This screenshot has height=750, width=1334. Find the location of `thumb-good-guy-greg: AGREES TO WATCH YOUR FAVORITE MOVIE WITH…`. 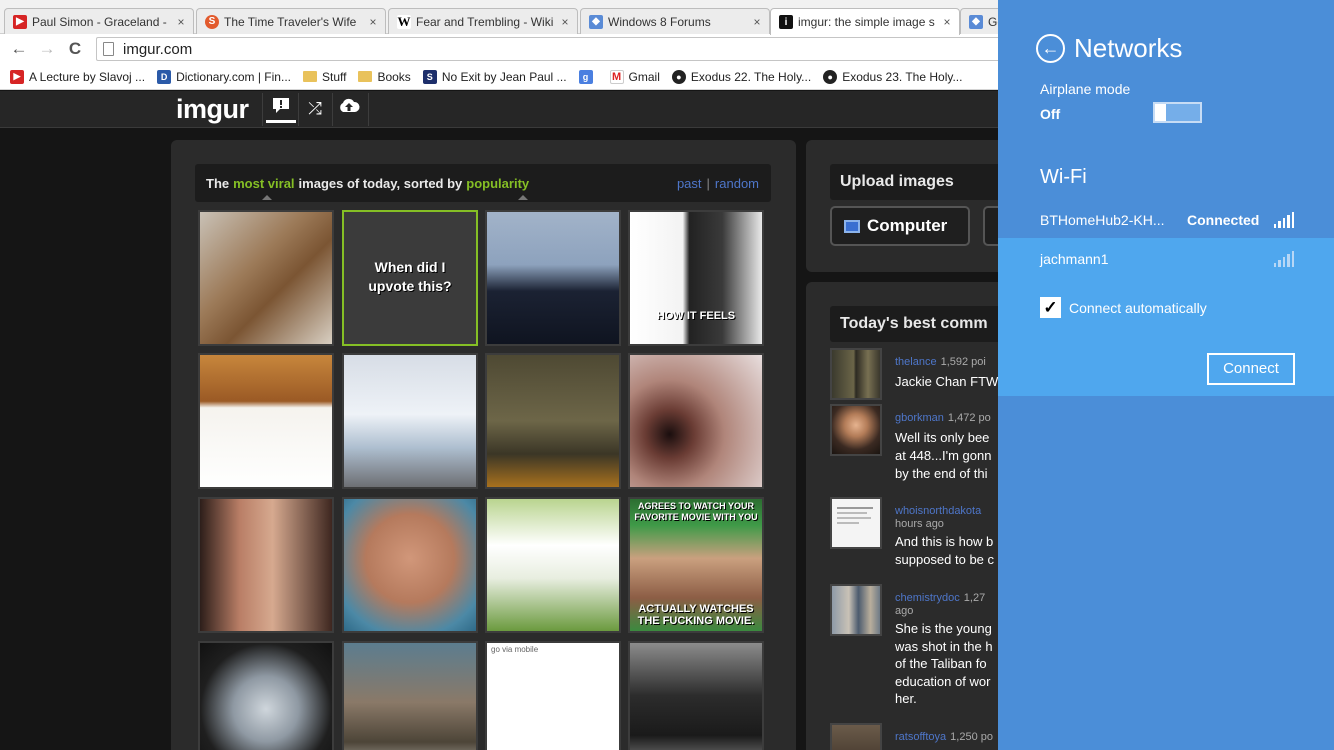

thumb-good-guy-greg: AGREES TO WATCH YOUR FAVORITE MOVIE WITH… is located at coordinates (696, 565).